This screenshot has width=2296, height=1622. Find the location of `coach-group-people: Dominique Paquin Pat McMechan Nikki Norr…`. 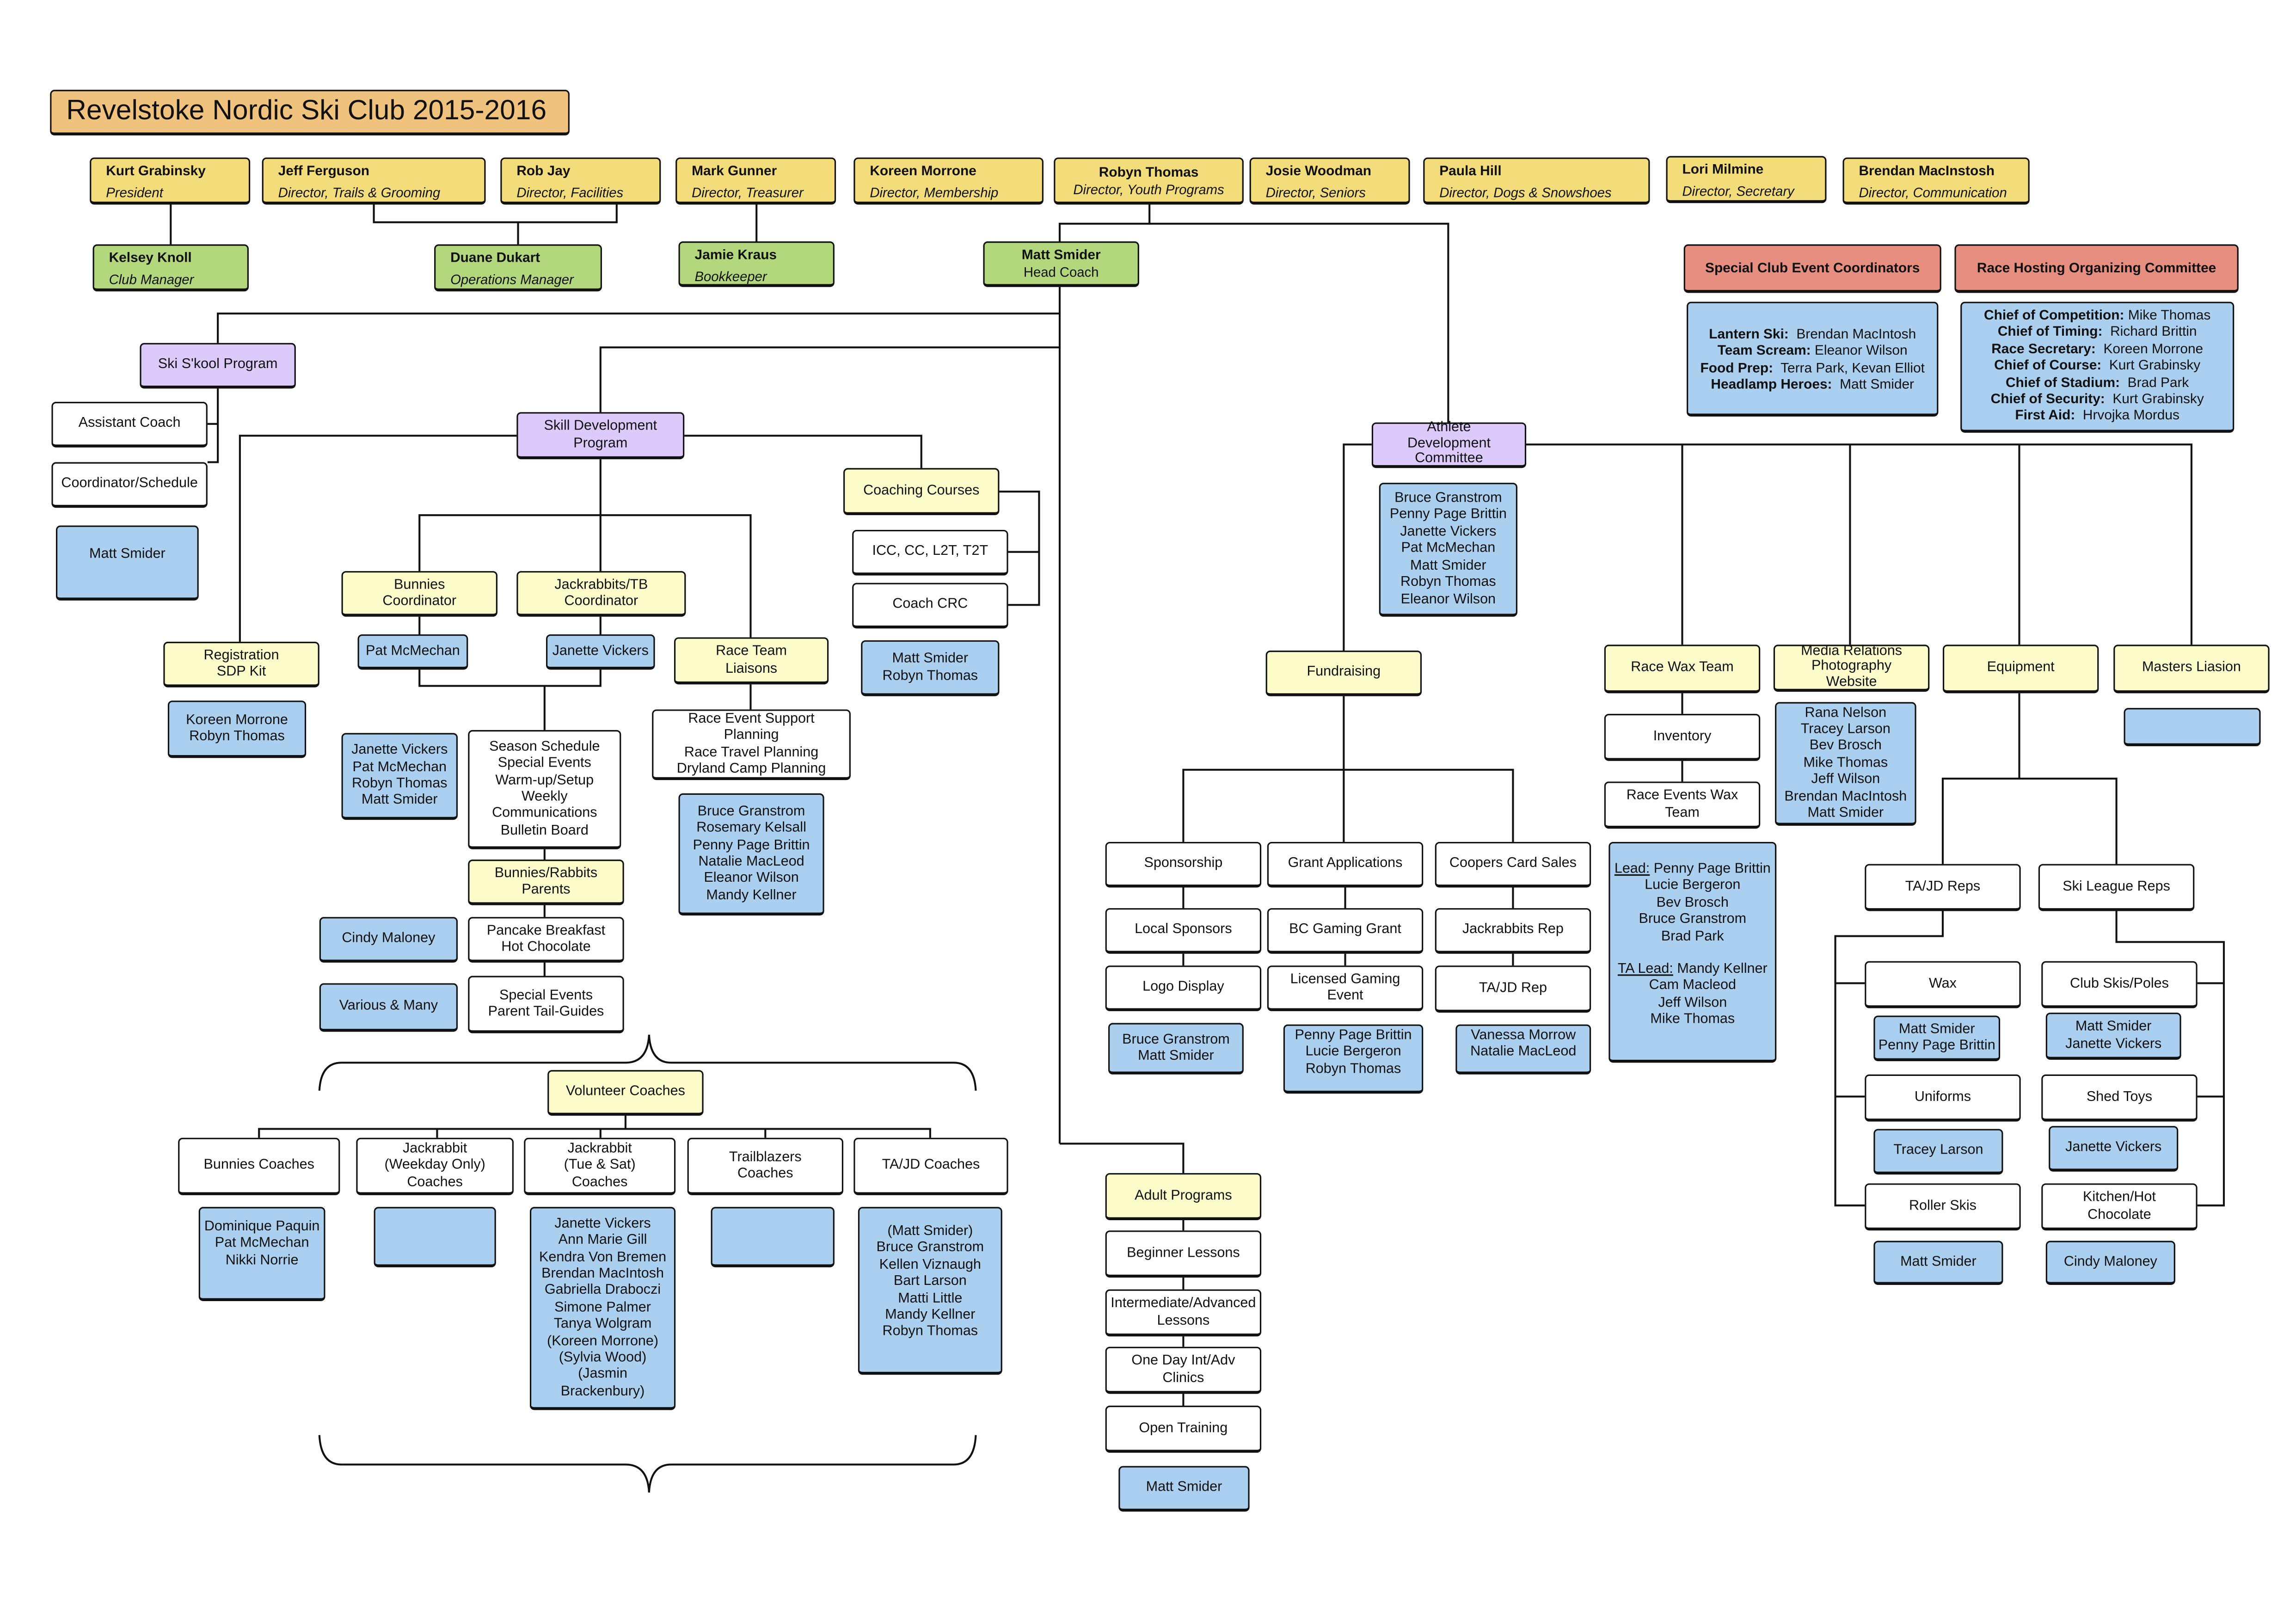

coach-group-people: Dominique Paquin Pat McMechan Nikki Norr… is located at coordinates (261, 1255).